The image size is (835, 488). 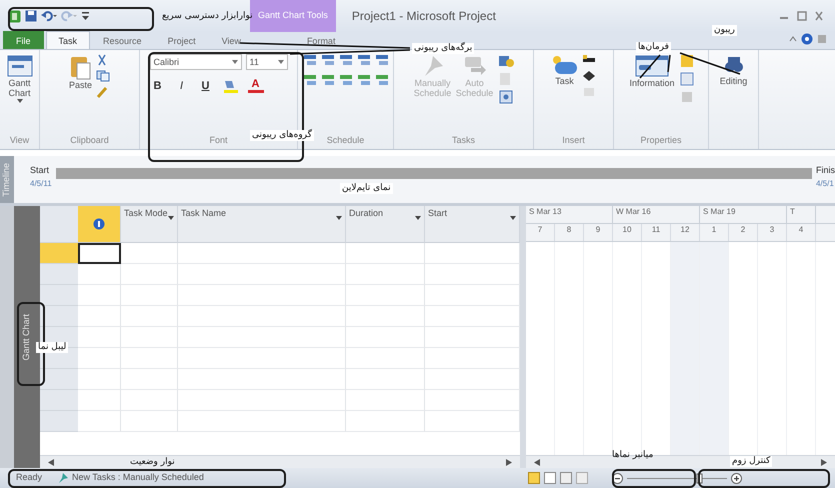 I want to click on annotation-tooltip: ریبون, so click(x=724, y=30).